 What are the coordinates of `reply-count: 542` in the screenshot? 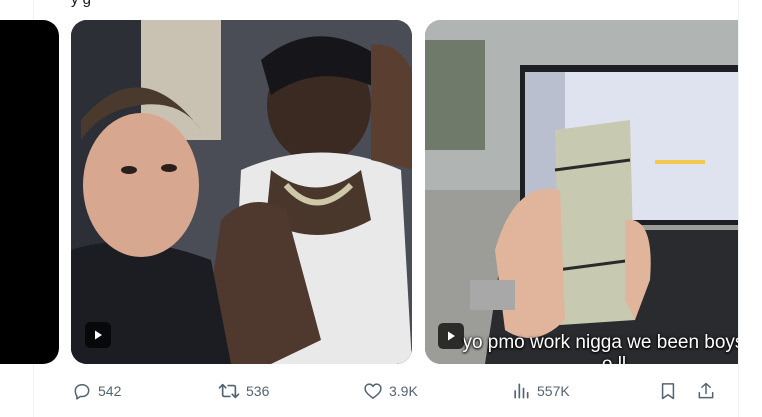 It's located at (110, 391).